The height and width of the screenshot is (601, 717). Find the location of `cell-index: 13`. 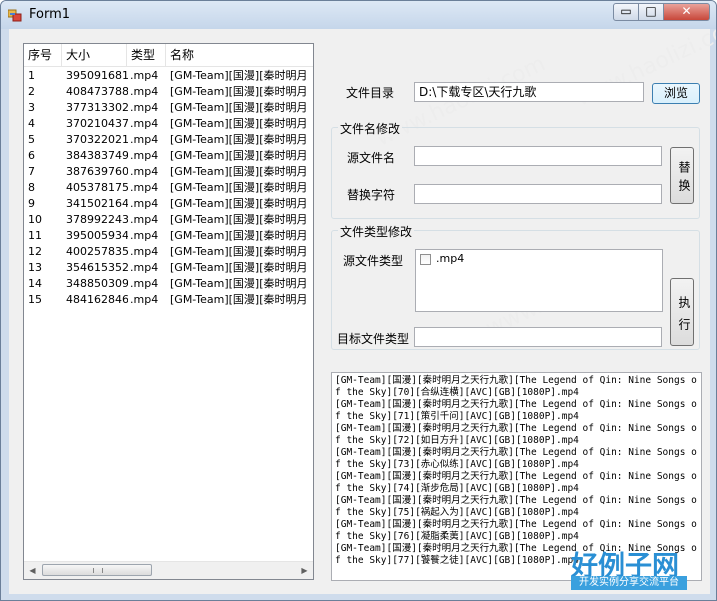

cell-index: 13 is located at coordinates (35, 267).